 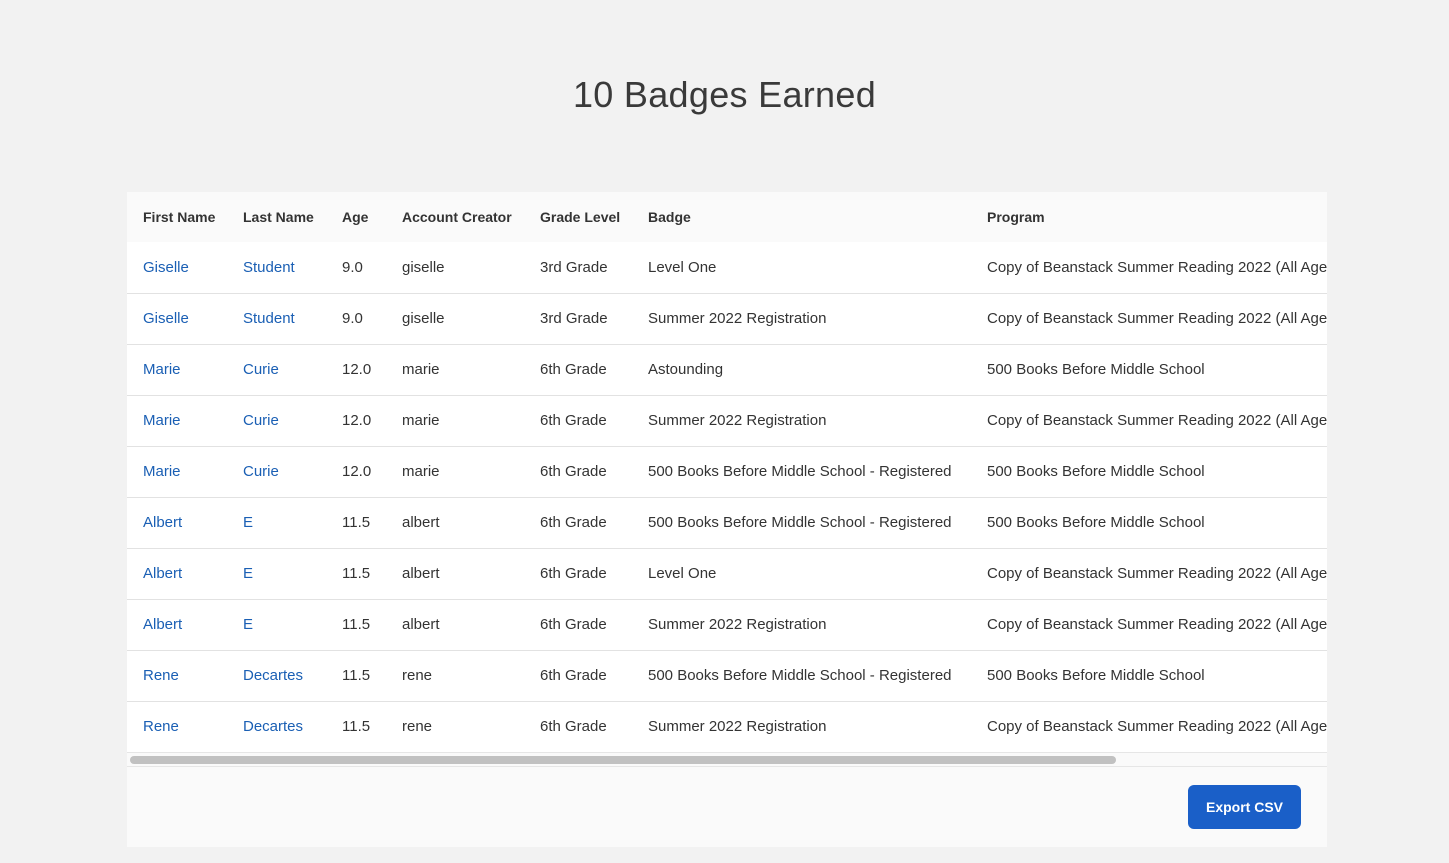 What do you see at coordinates (352, 318) in the screenshot?
I see `cell-age: 9.0` at bounding box center [352, 318].